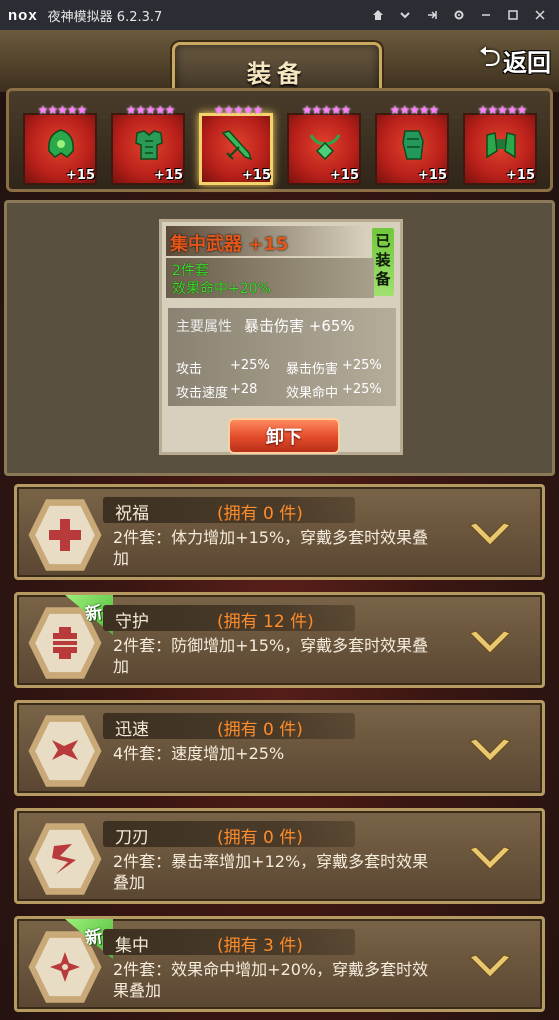 The height and width of the screenshot is (1020, 559). I want to click on sub-attr-label: 攻击速度, so click(202, 393).